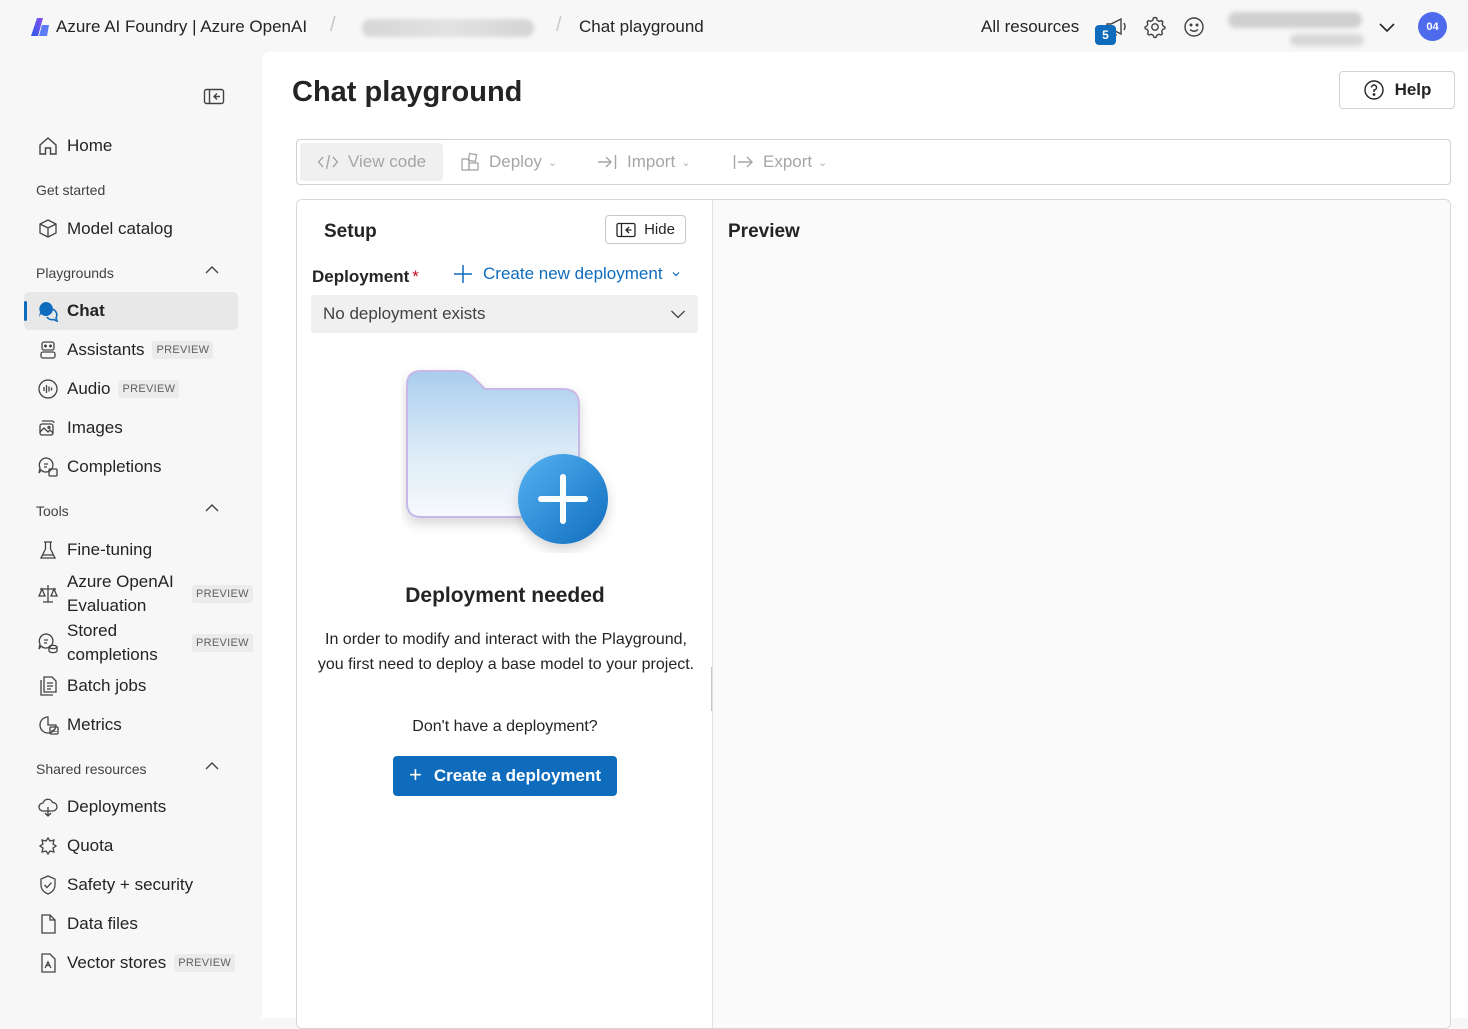  I want to click on help-button: Help, so click(1397, 90).